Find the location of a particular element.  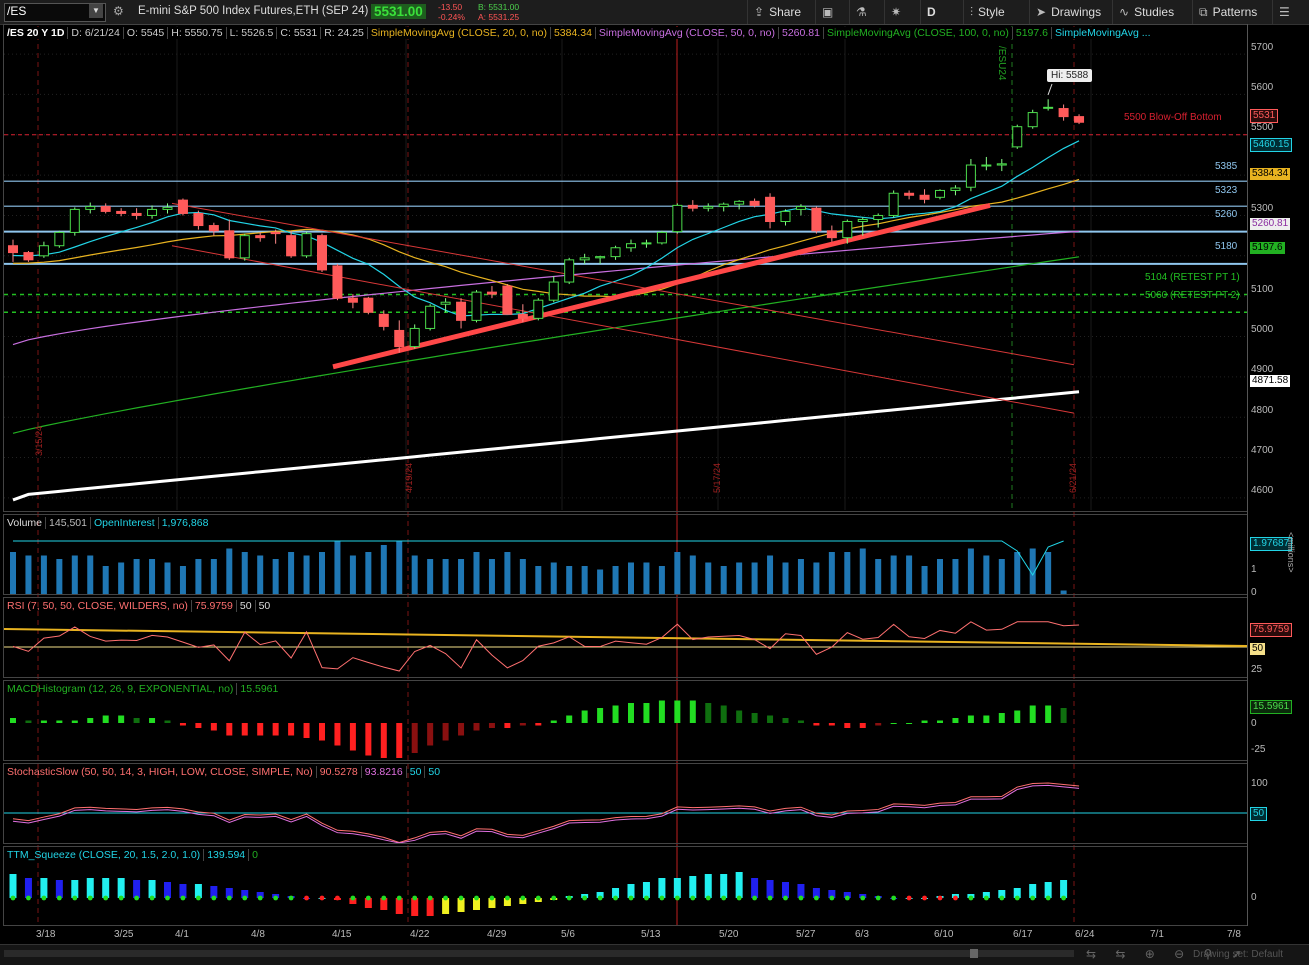

price-tick-5700: 5700 is located at coordinates (1262, 47).